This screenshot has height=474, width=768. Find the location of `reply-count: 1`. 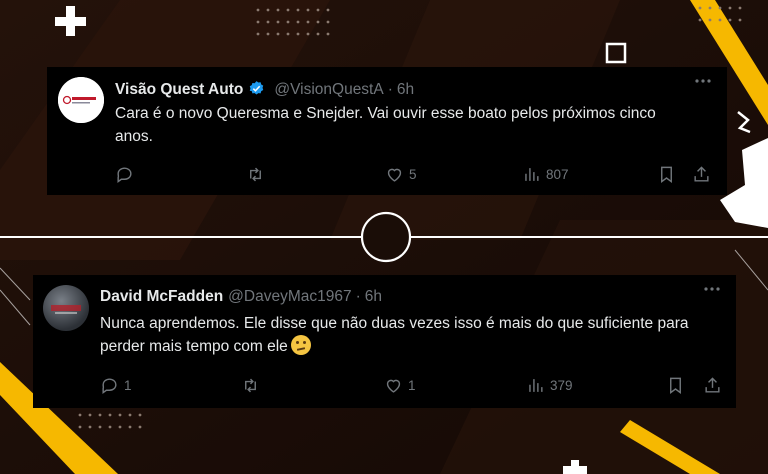

reply-count: 1 is located at coordinates (128, 385).